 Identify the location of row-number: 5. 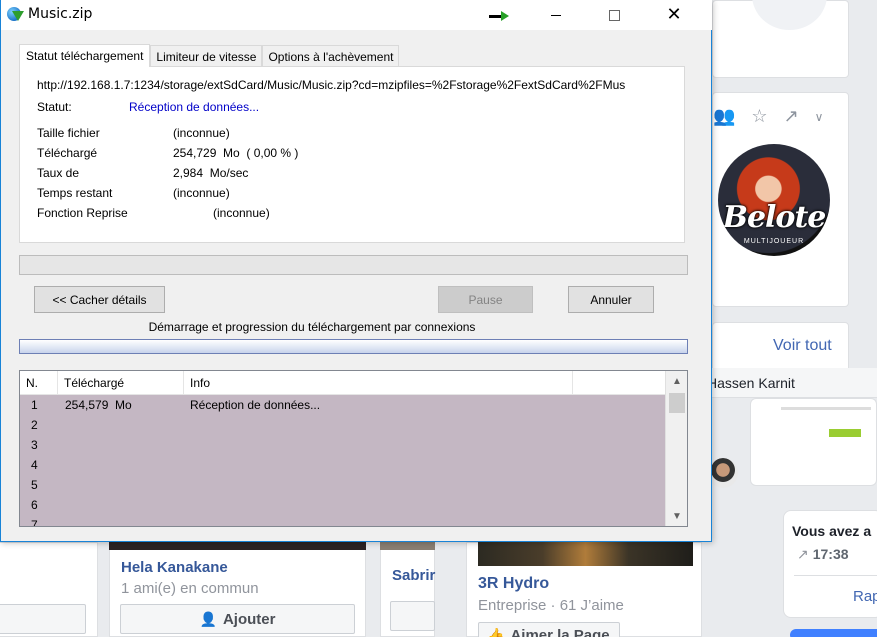
(34, 485).